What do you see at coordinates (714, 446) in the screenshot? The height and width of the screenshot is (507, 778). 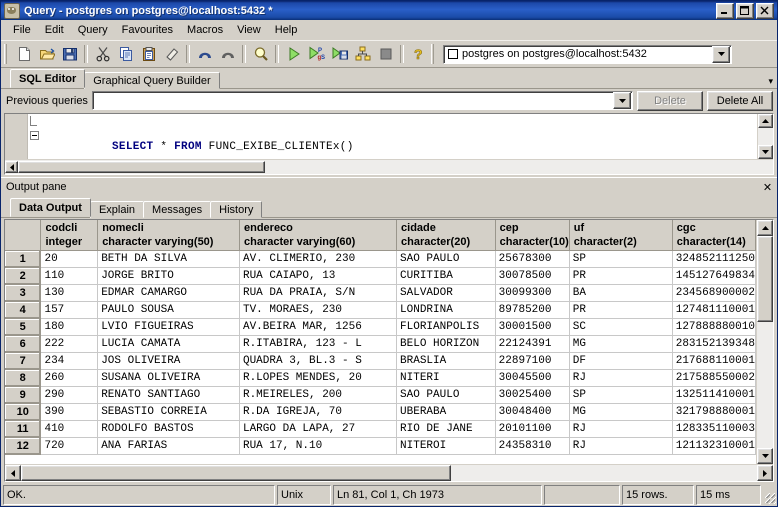 I see `cell-cgc: 121132310001` at bounding box center [714, 446].